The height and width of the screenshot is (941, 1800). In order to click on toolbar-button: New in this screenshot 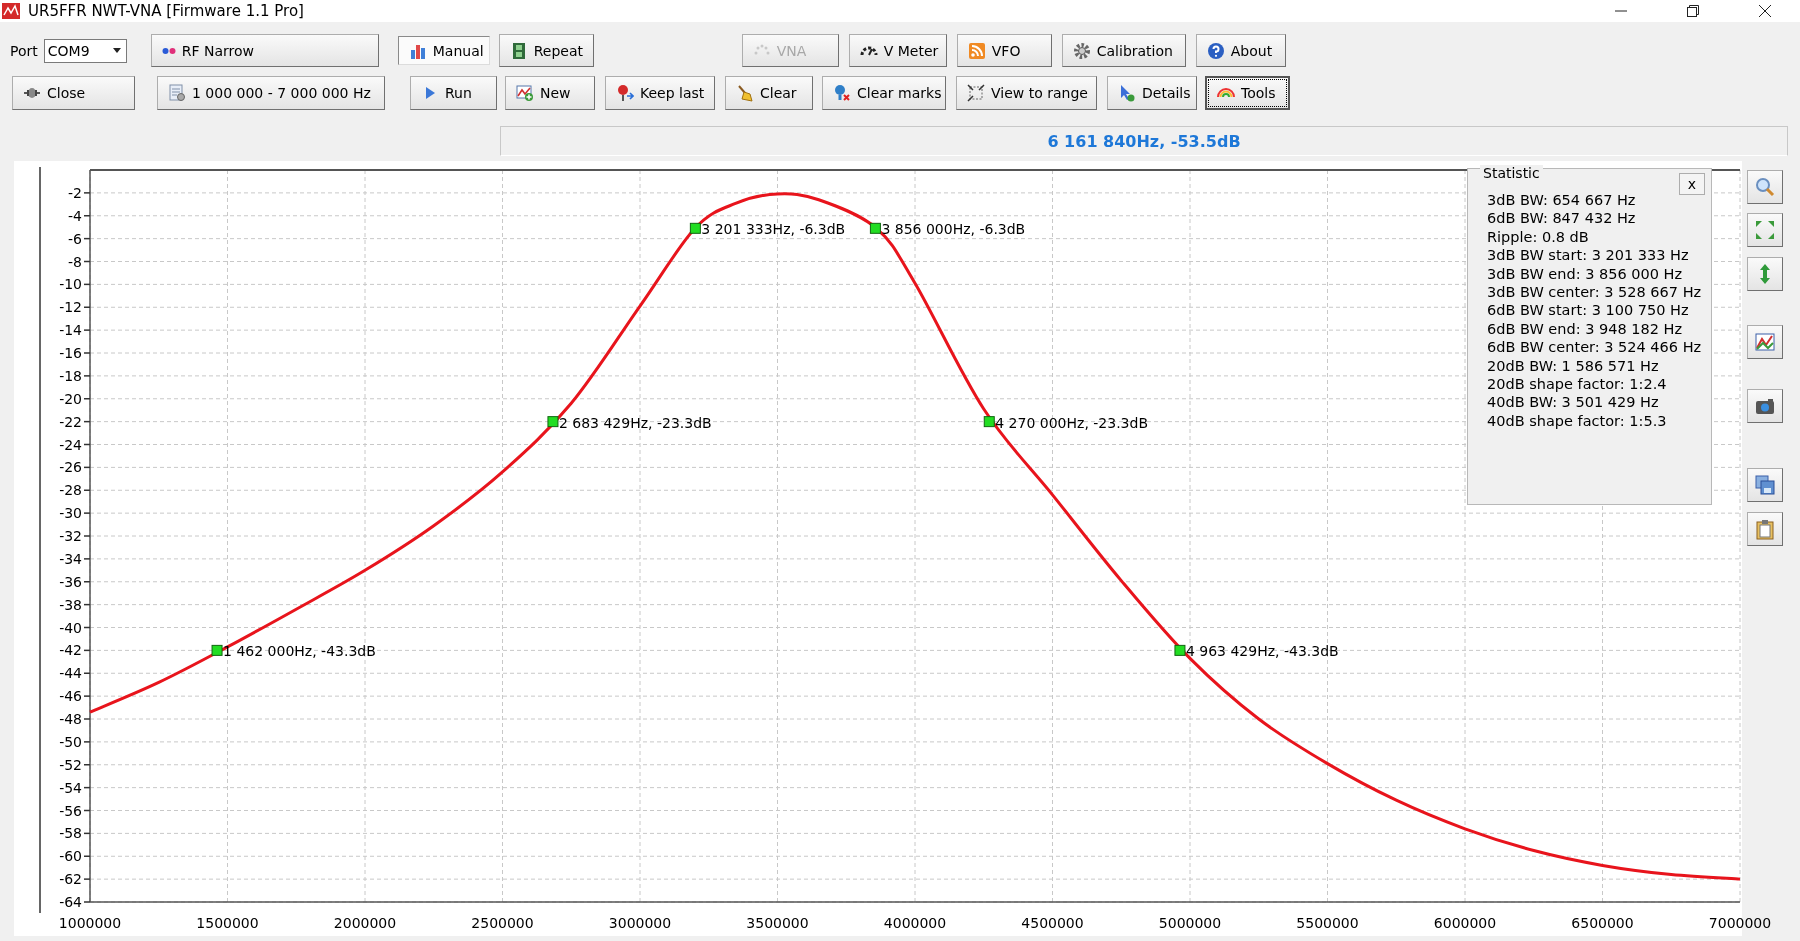, I will do `click(550, 93)`.